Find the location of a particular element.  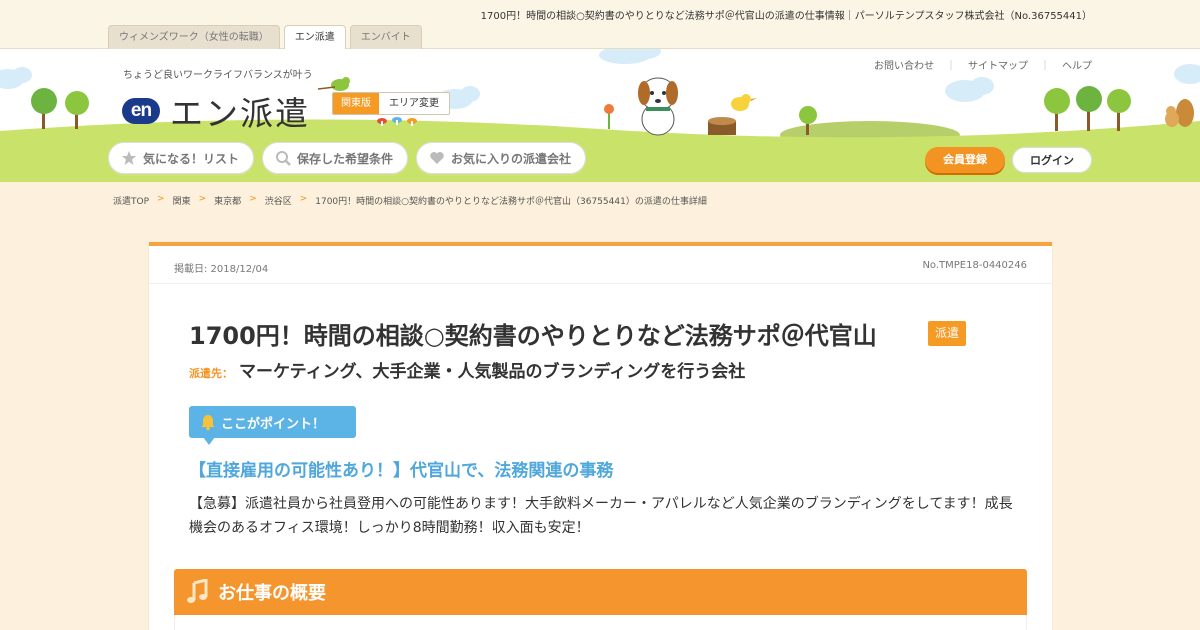

job-number: No.TMPE18-0440246 is located at coordinates (974, 265).